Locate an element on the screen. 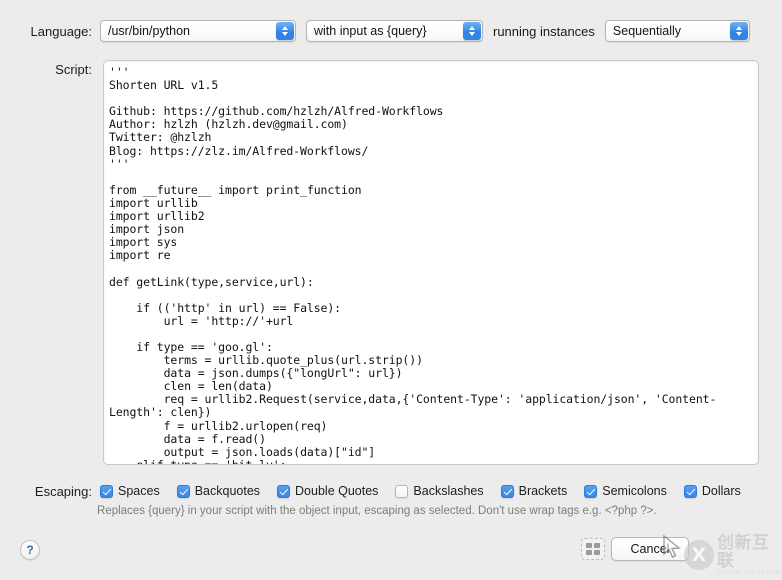  escaping-checkbox-semicolons: Semicolons is located at coordinates (625, 491).